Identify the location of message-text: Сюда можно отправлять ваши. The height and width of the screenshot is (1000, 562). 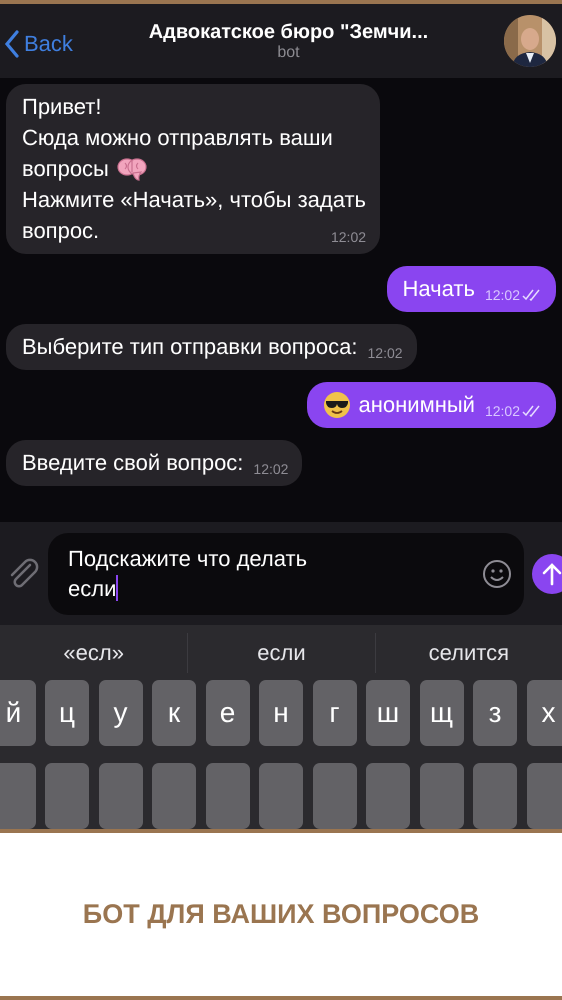
(177, 138).